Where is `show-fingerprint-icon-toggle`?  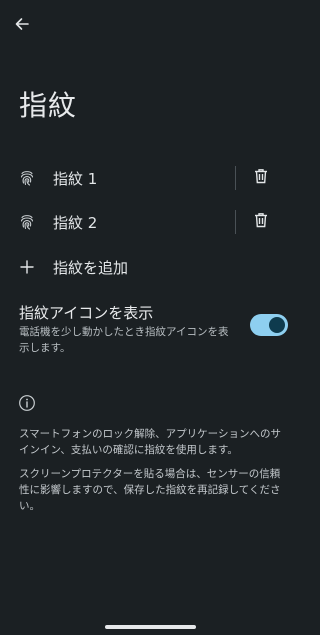
show-fingerprint-icon-toggle is located at coordinates (269, 325).